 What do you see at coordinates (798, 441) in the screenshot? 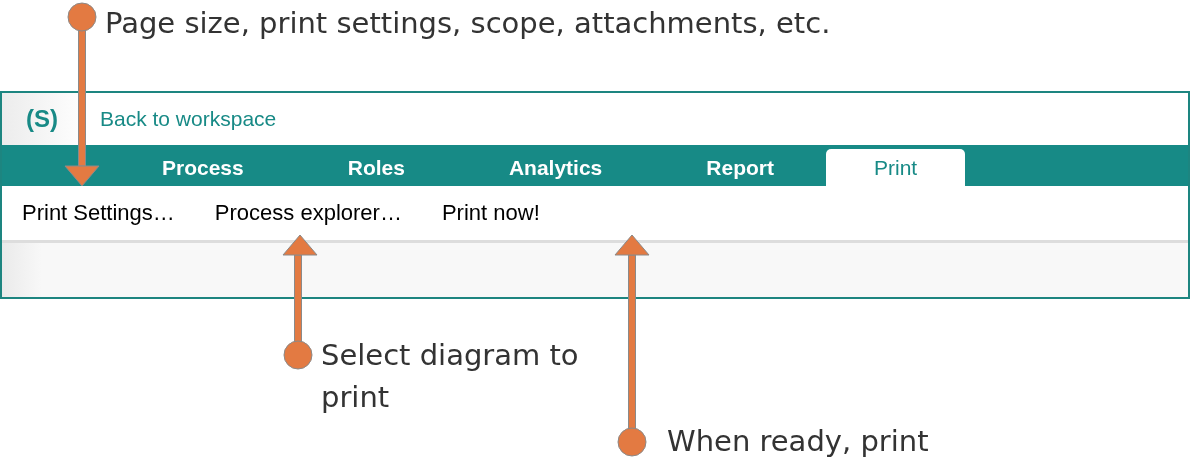
I see `annotation-text: When ready, print` at bounding box center [798, 441].